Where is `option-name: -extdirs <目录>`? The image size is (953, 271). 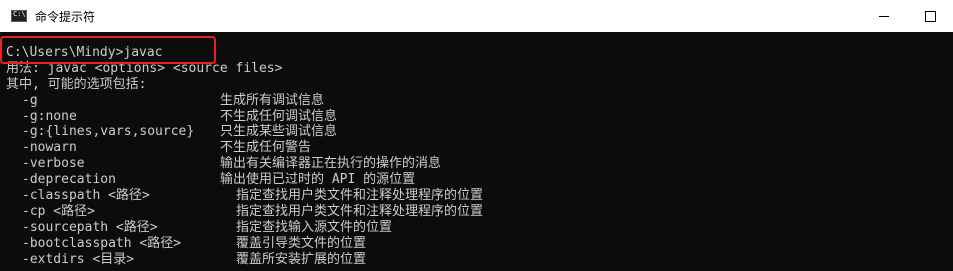 option-name: -extdirs <目录> is located at coordinates (78, 259).